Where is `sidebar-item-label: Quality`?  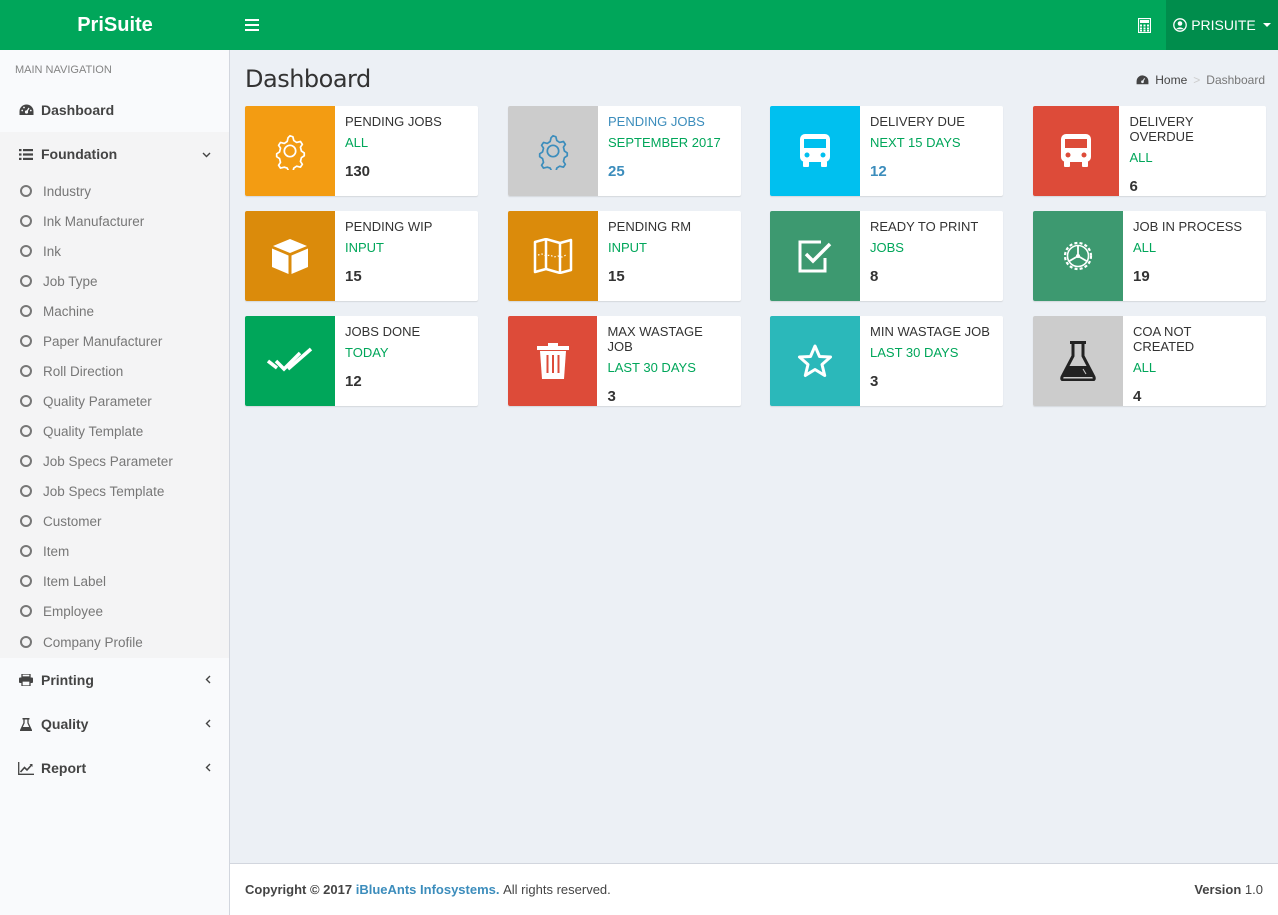 sidebar-item-label: Quality is located at coordinates (65, 724).